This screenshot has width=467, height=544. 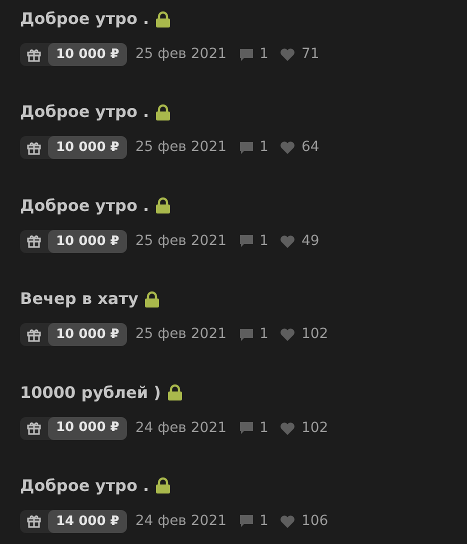 What do you see at coordinates (79, 299) in the screenshot?
I see `post-title: Вечер в хату` at bounding box center [79, 299].